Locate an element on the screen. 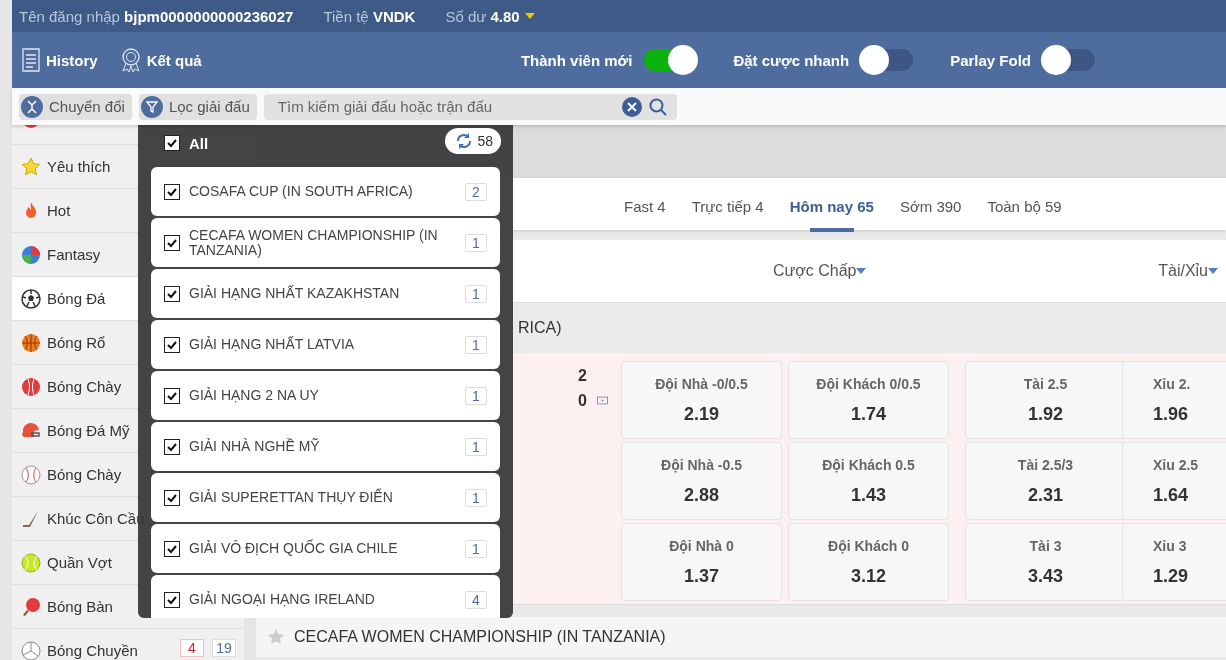  league-option: COSAFA CUP (IN SOUTH AFRICA) 2 is located at coordinates (325, 191).